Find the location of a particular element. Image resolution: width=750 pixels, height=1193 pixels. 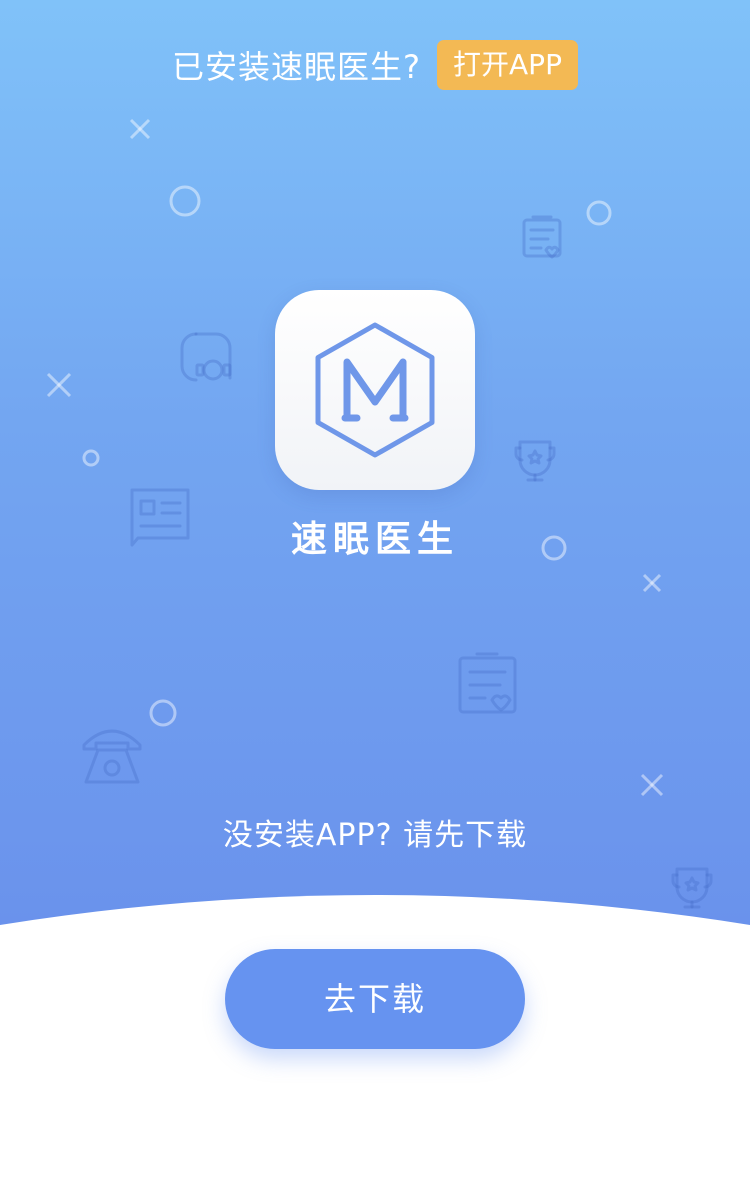

headset-icon is located at coordinates (206, 357).